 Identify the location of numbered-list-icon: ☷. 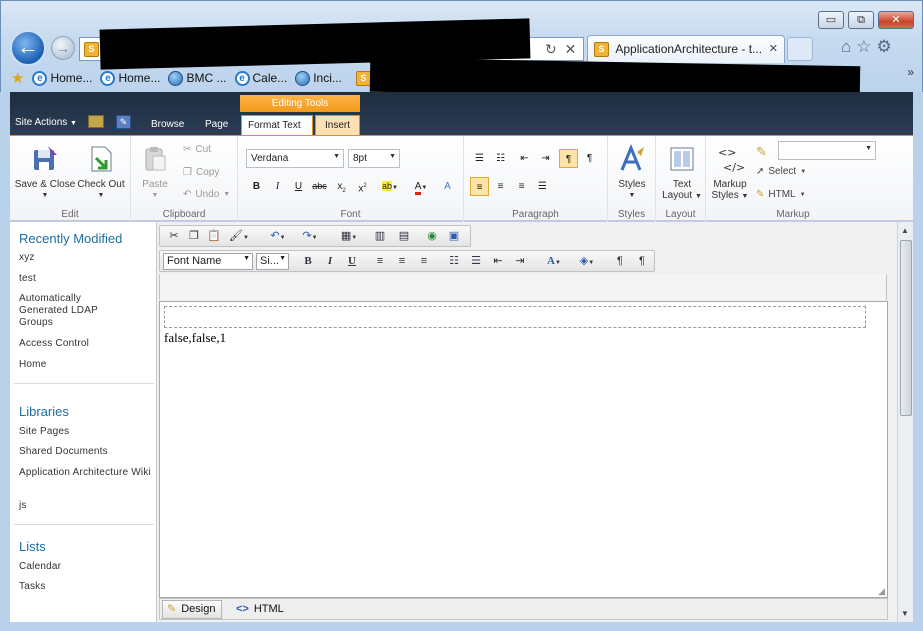
(454, 261).